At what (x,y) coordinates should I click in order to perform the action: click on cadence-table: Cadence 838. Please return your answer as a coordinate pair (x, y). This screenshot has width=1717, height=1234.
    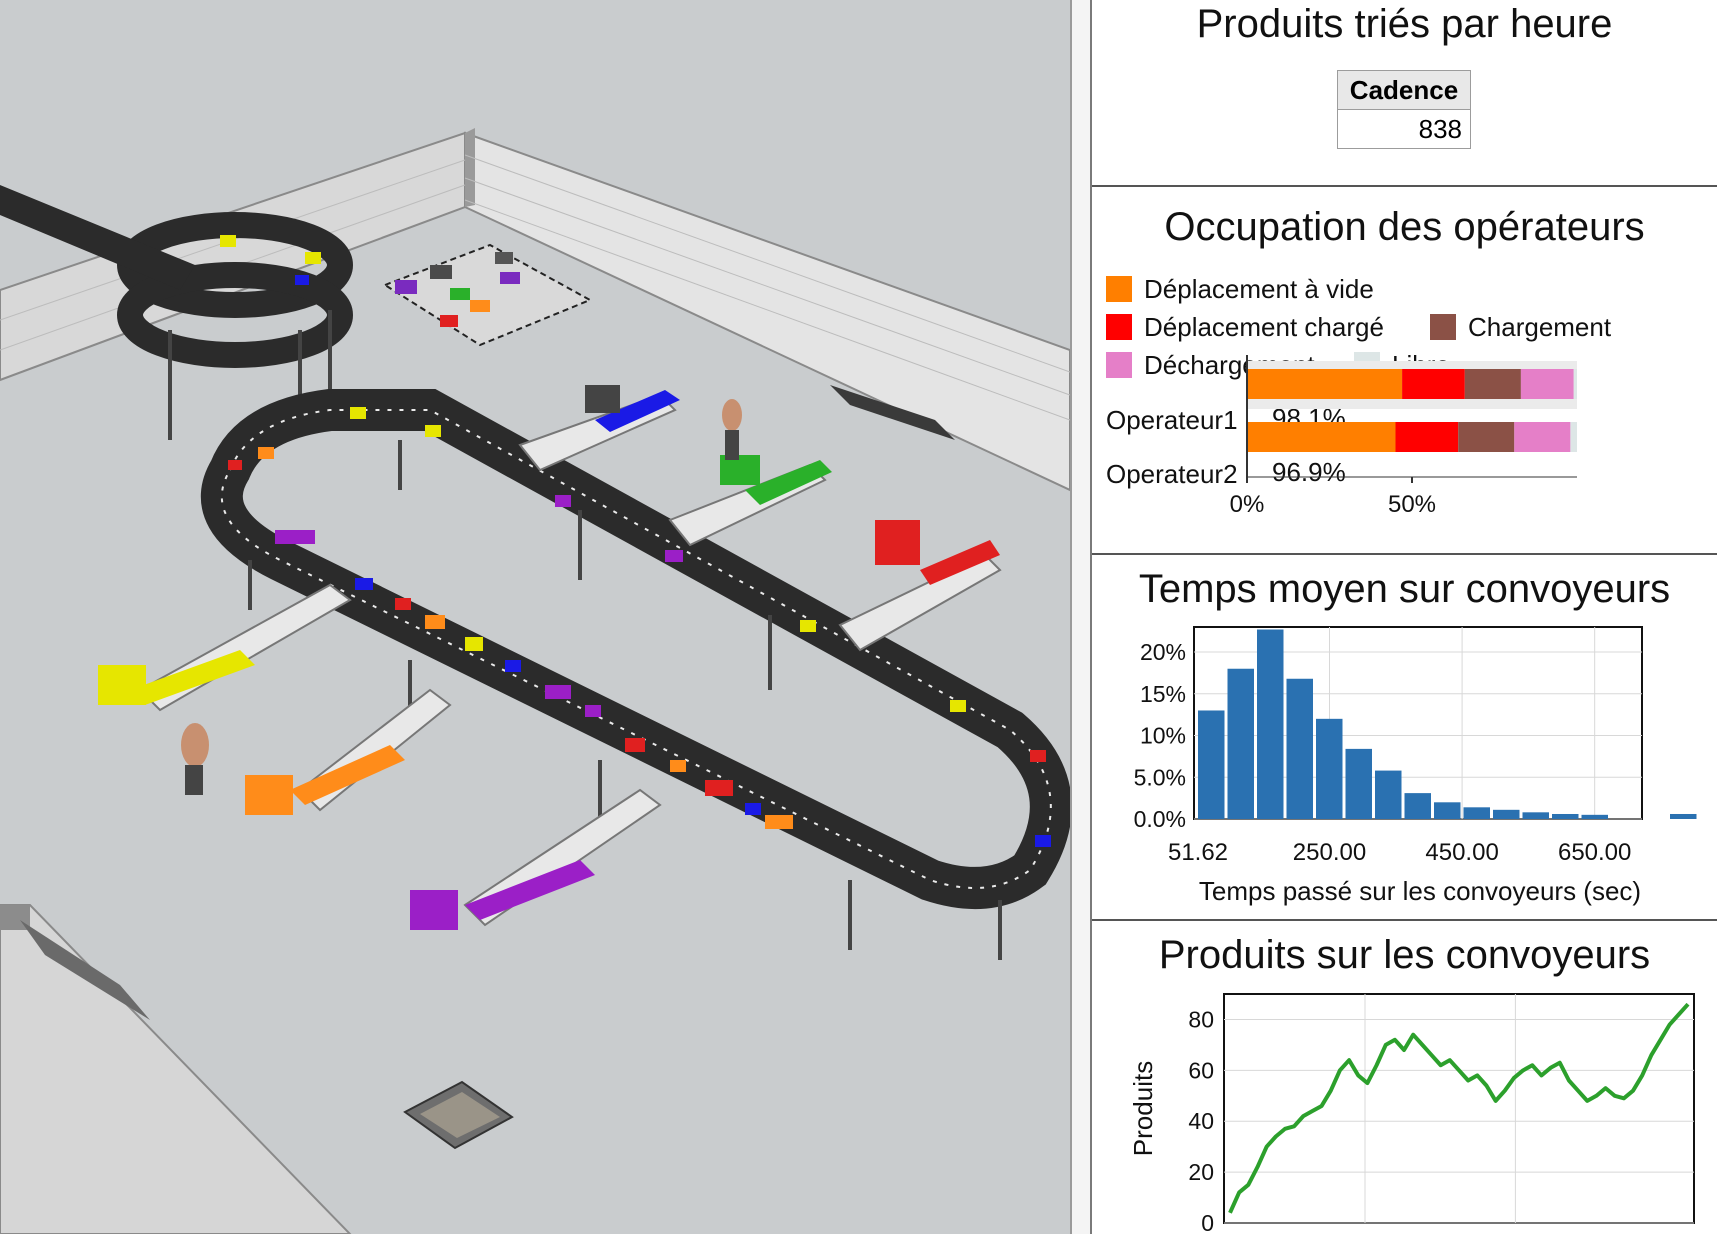
    Looking at the image, I should click on (1404, 109).